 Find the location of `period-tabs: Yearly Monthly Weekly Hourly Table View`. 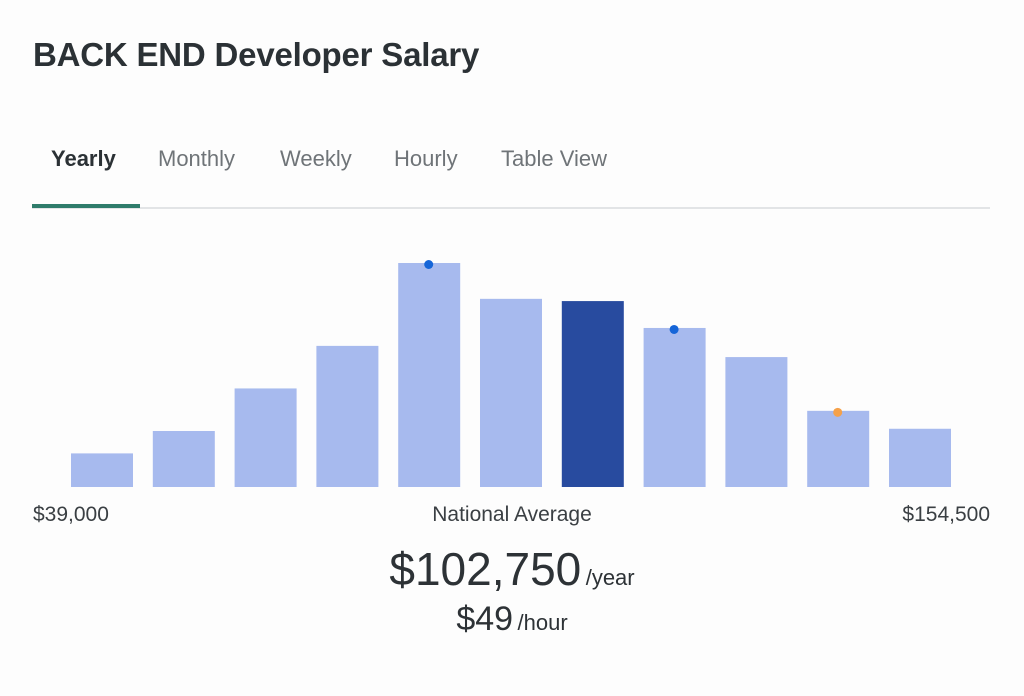

period-tabs: Yearly Monthly Weekly Hourly Table View is located at coordinates (511, 175).